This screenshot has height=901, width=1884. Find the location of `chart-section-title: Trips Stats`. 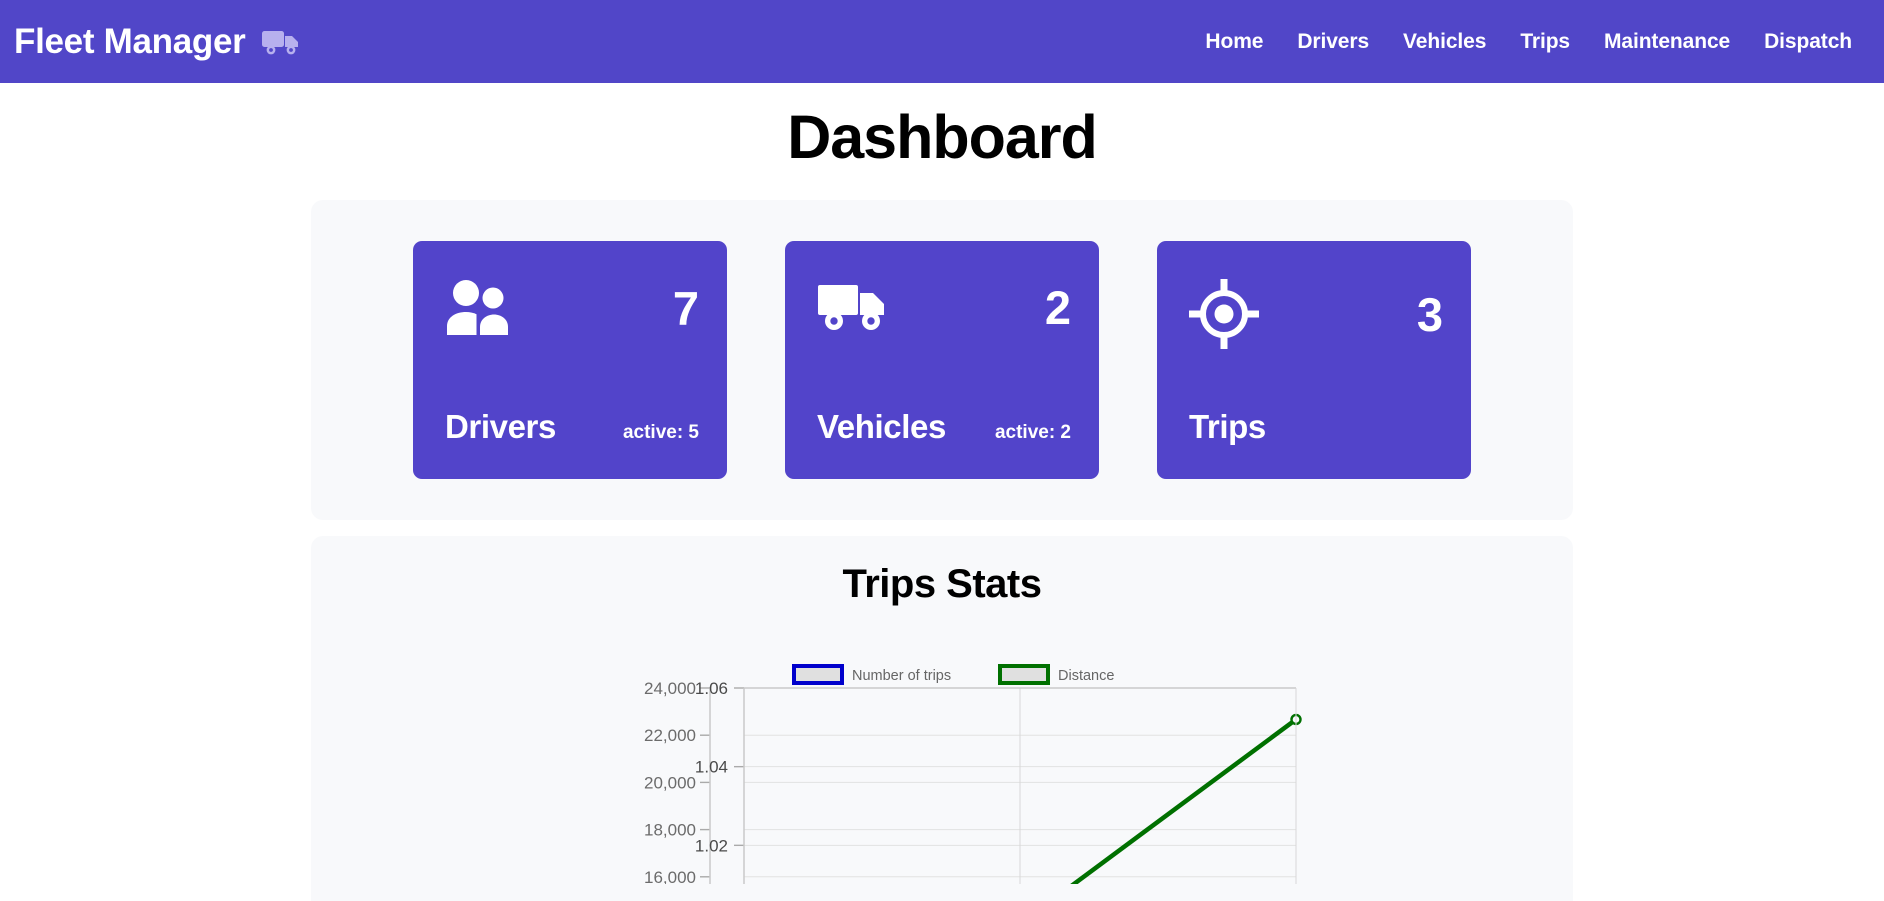

chart-section-title: Trips Stats is located at coordinates (942, 584).